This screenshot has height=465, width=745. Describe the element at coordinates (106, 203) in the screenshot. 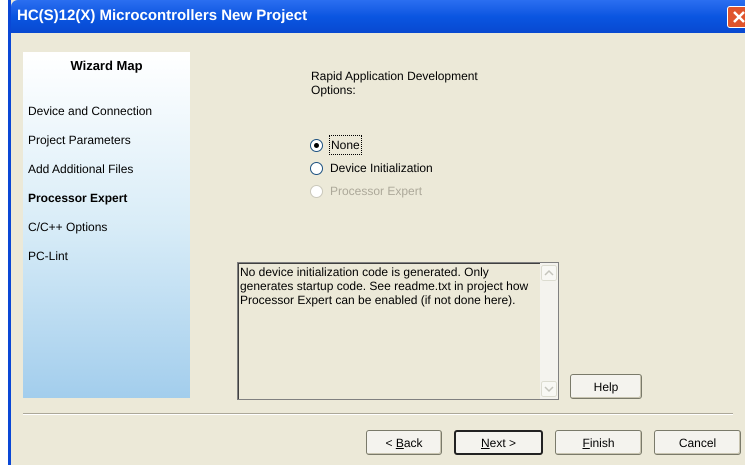

I see `wizard-step: Processor Expert` at that location.